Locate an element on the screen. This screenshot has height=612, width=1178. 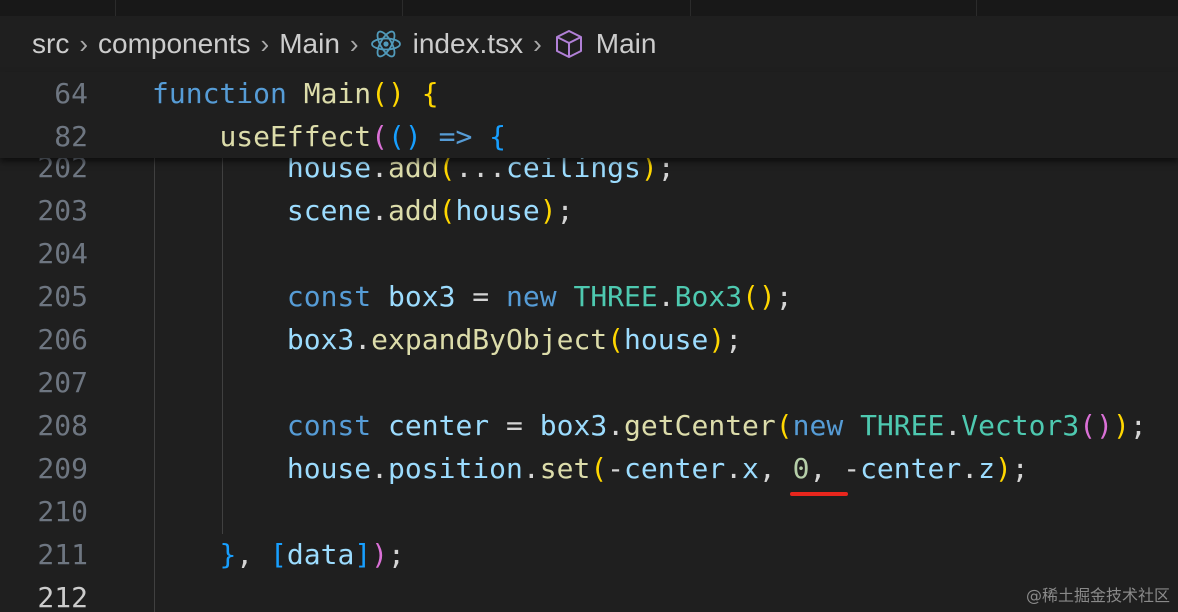
line-number: 209 is located at coordinates (62, 468).